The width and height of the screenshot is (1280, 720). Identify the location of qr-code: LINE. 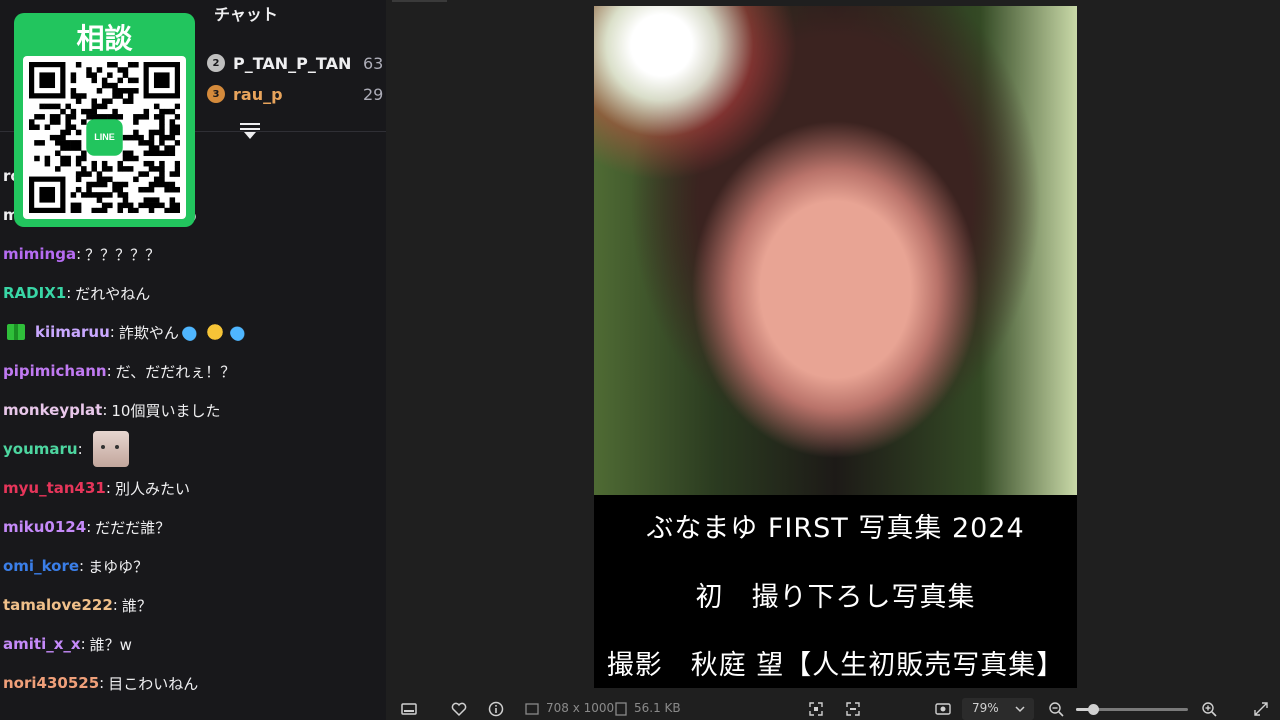
(104, 137).